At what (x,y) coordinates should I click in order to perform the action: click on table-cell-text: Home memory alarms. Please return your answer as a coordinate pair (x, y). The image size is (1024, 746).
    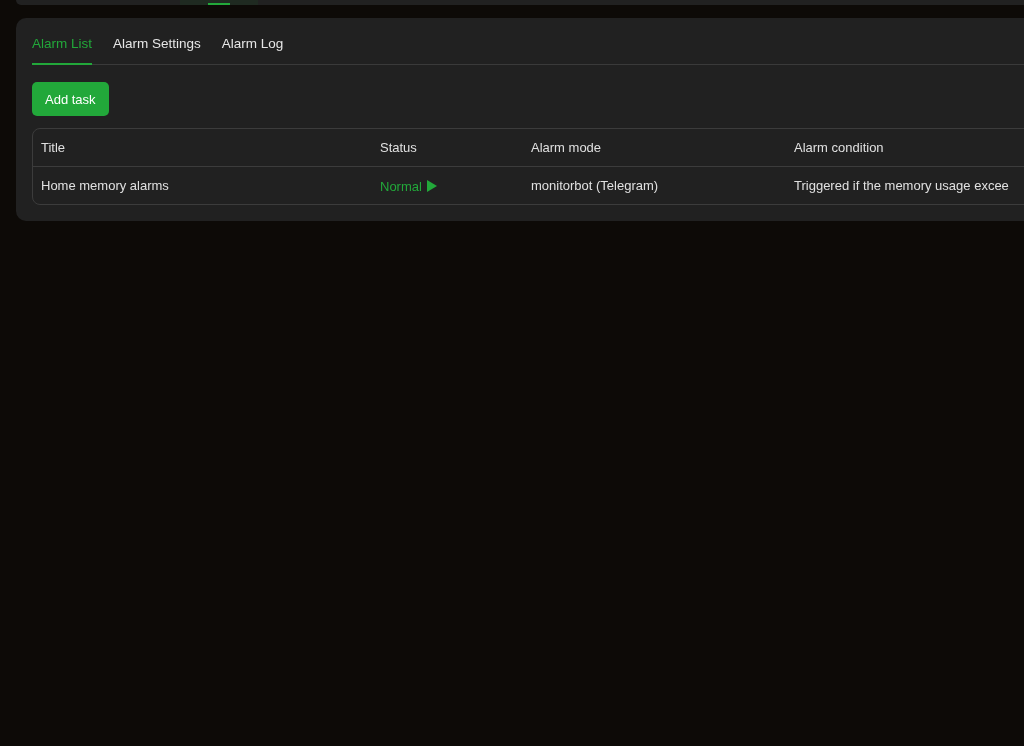
    Looking at the image, I should click on (105, 185).